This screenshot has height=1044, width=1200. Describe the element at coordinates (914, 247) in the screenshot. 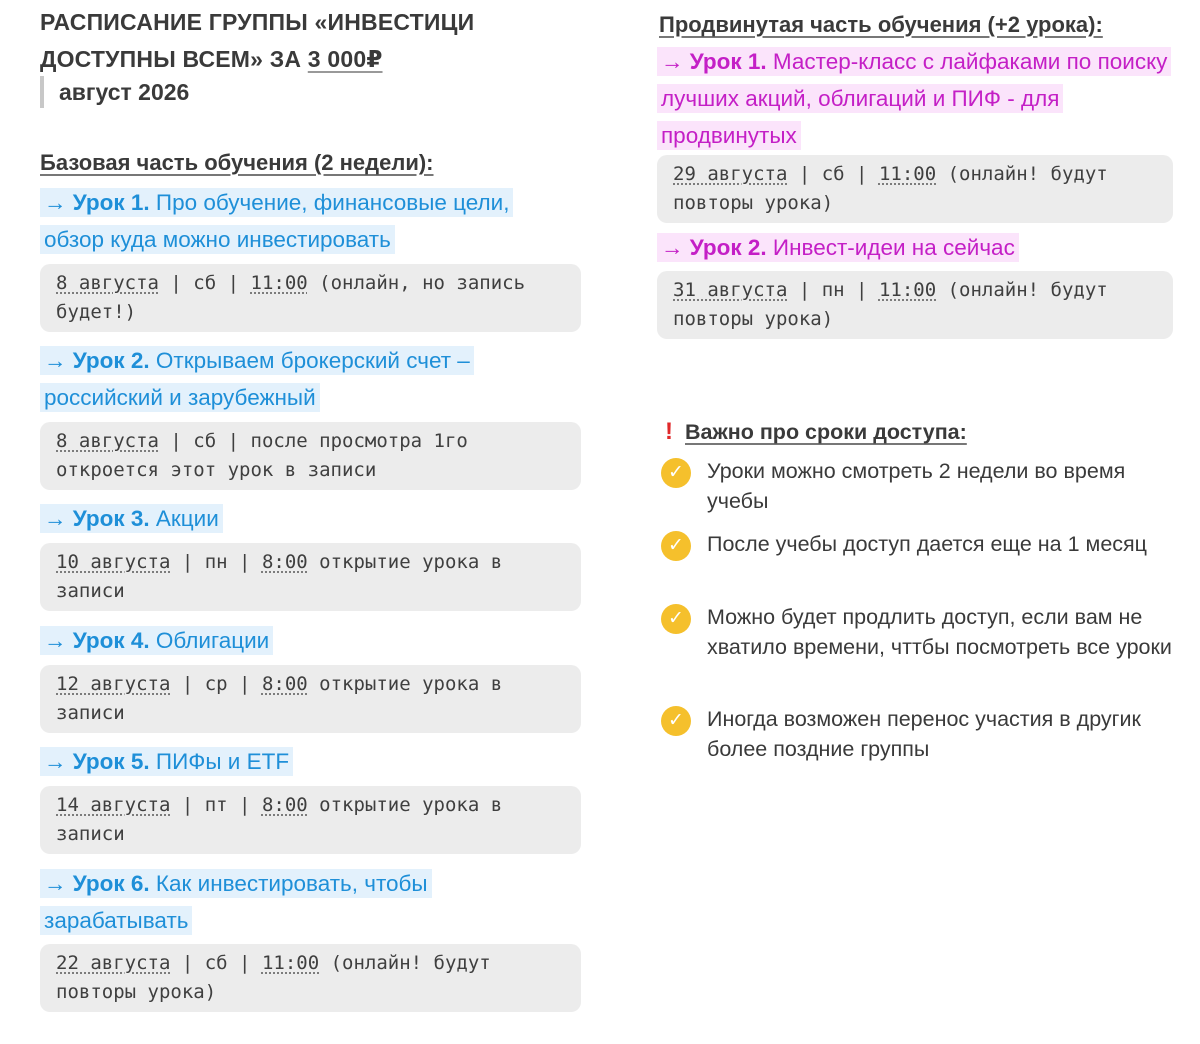

I see `advanced-lesson-2-title: → Урок 2. Инвест-идеи на сейчас` at that location.